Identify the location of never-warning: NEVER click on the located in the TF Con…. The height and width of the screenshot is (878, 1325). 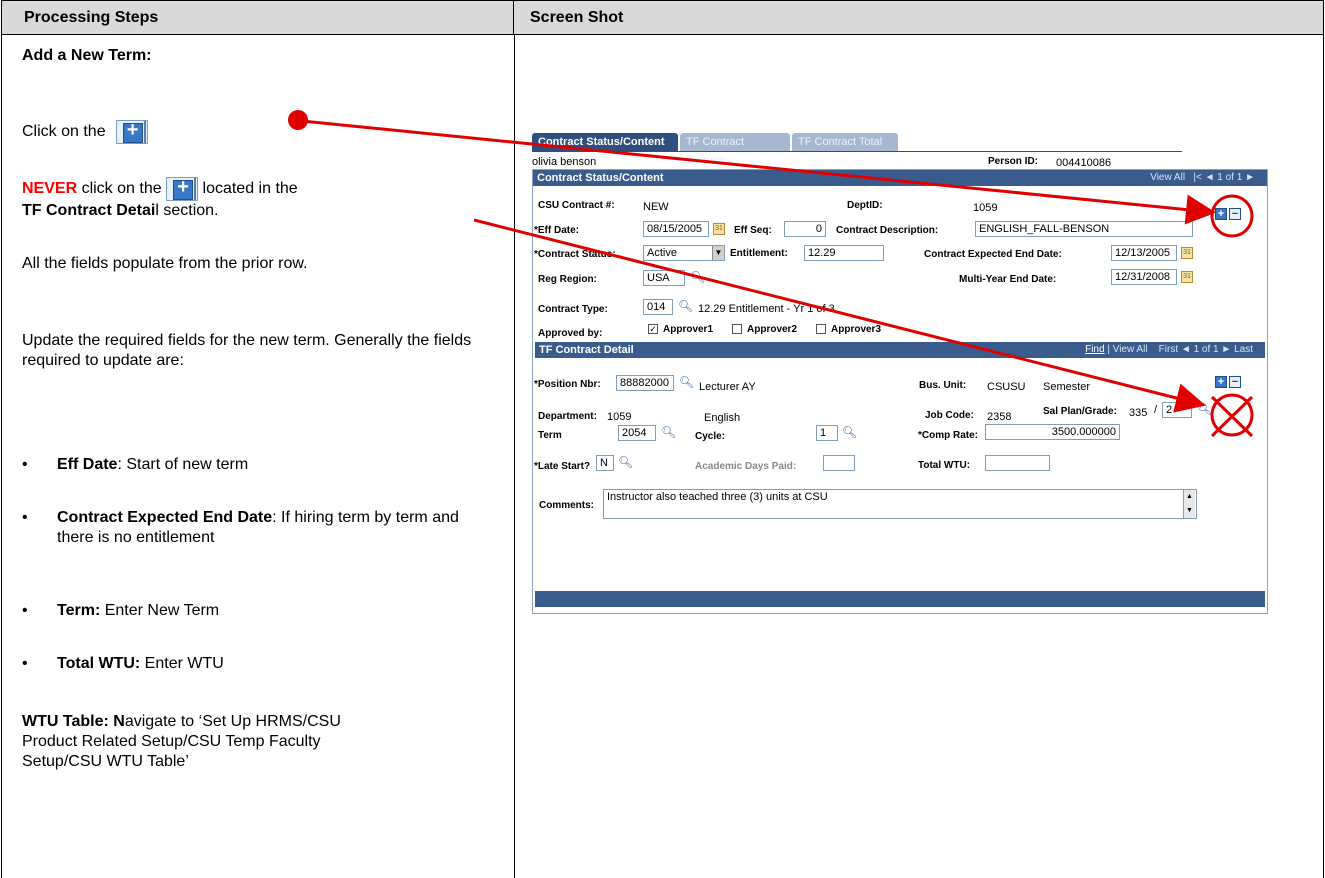
(257, 199).